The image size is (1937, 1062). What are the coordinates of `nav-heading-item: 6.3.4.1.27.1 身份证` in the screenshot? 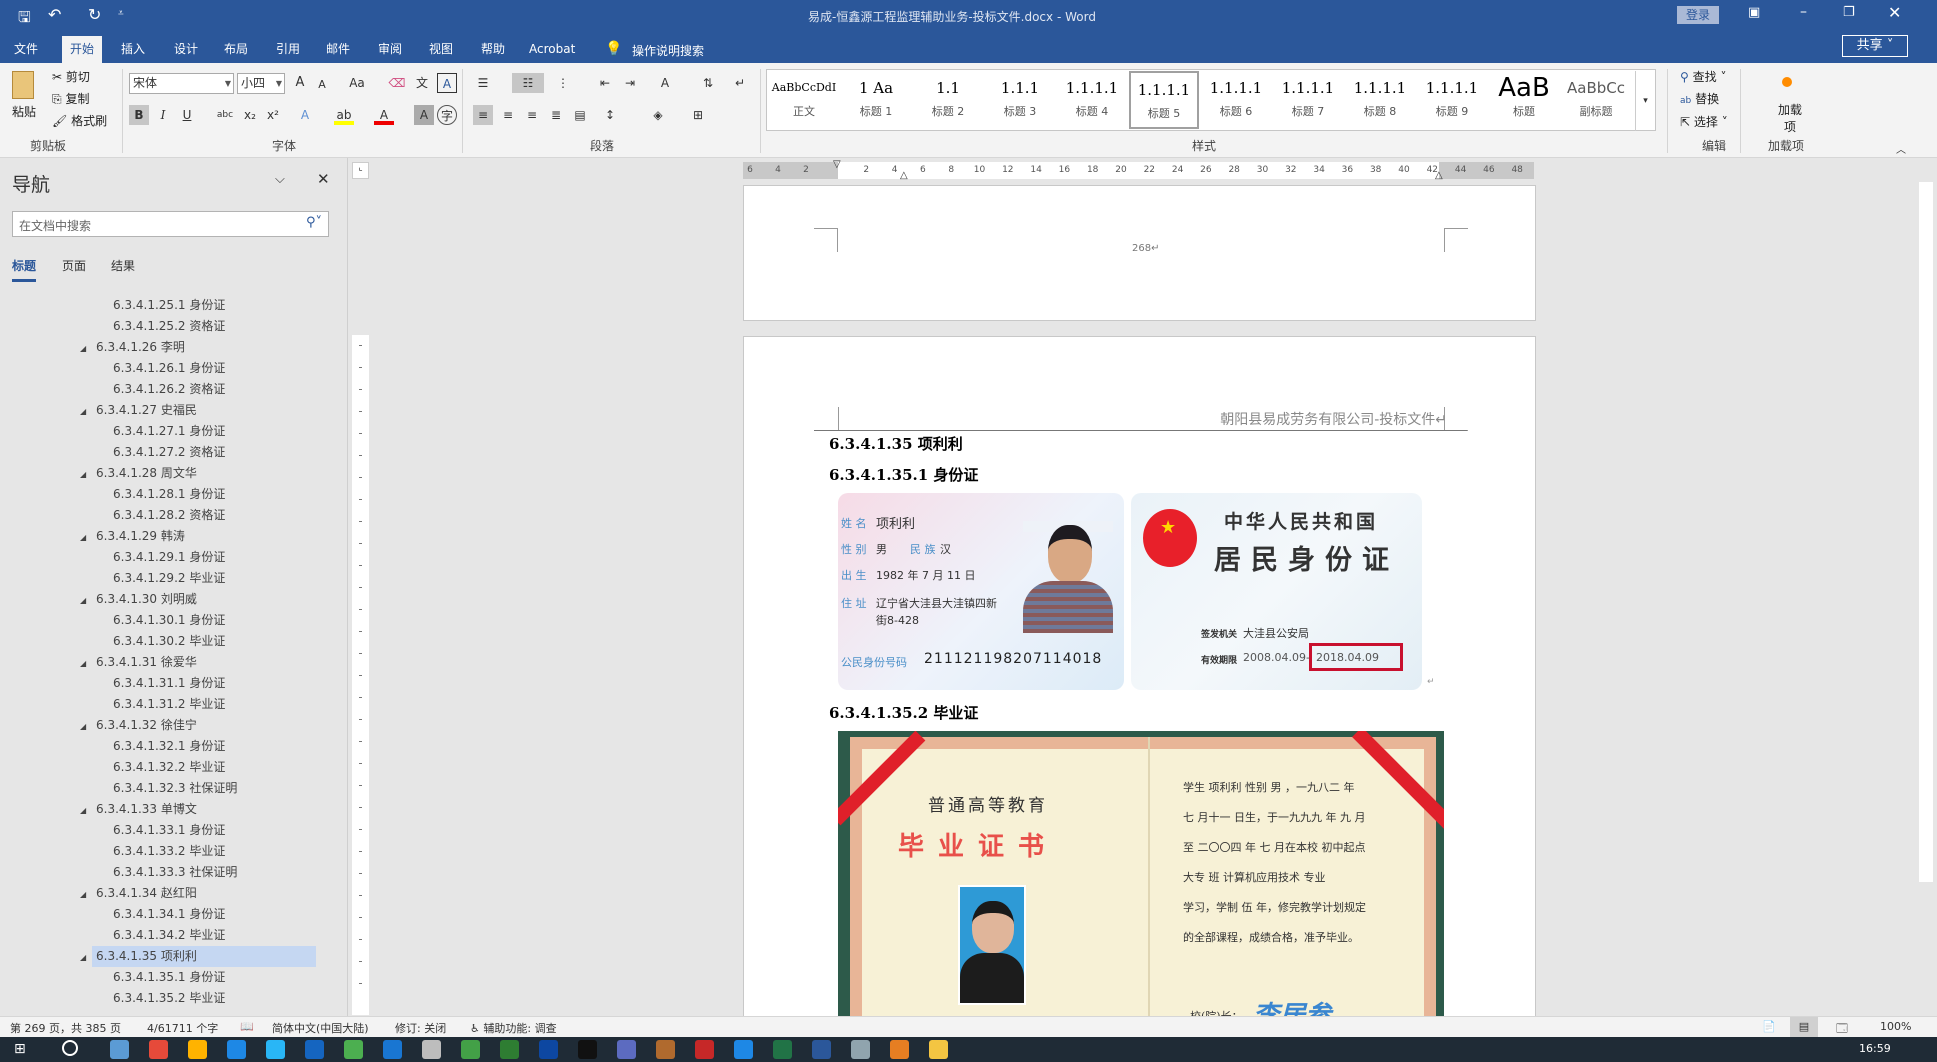 It's located at (169, 431).